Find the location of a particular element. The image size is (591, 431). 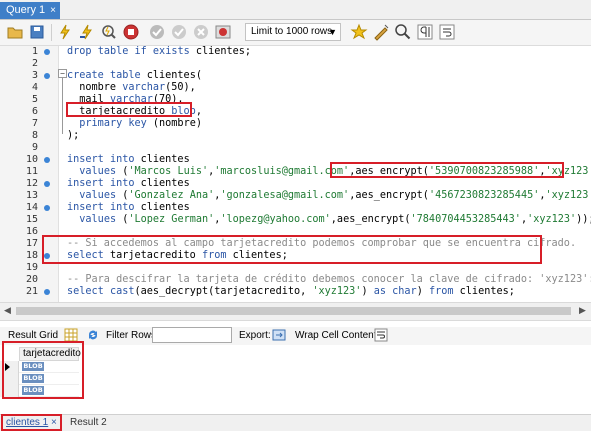

filter-rows-label: Filter Rows: is located at coordinates (132, 335).